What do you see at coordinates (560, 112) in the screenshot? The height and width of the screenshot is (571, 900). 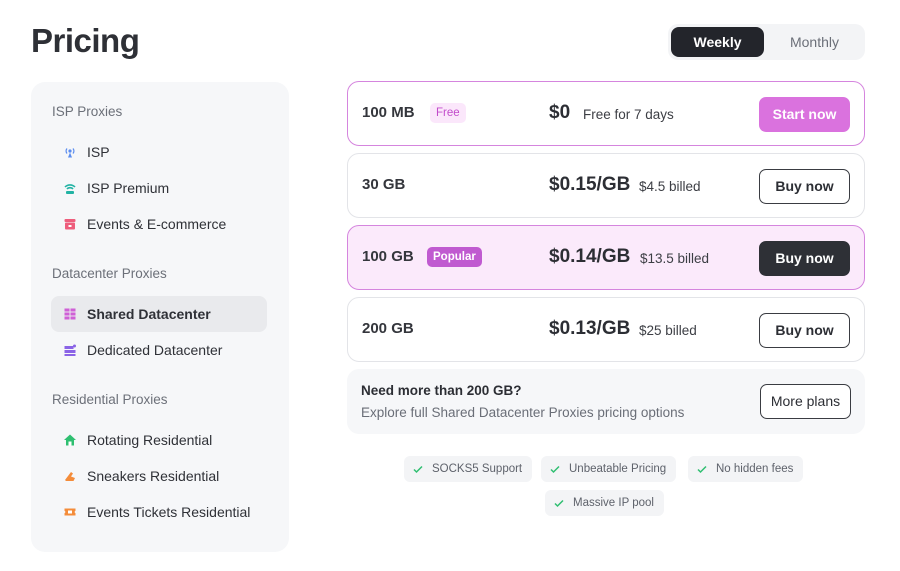 I see `plan-price: $0` at bounding box center [560, 112].